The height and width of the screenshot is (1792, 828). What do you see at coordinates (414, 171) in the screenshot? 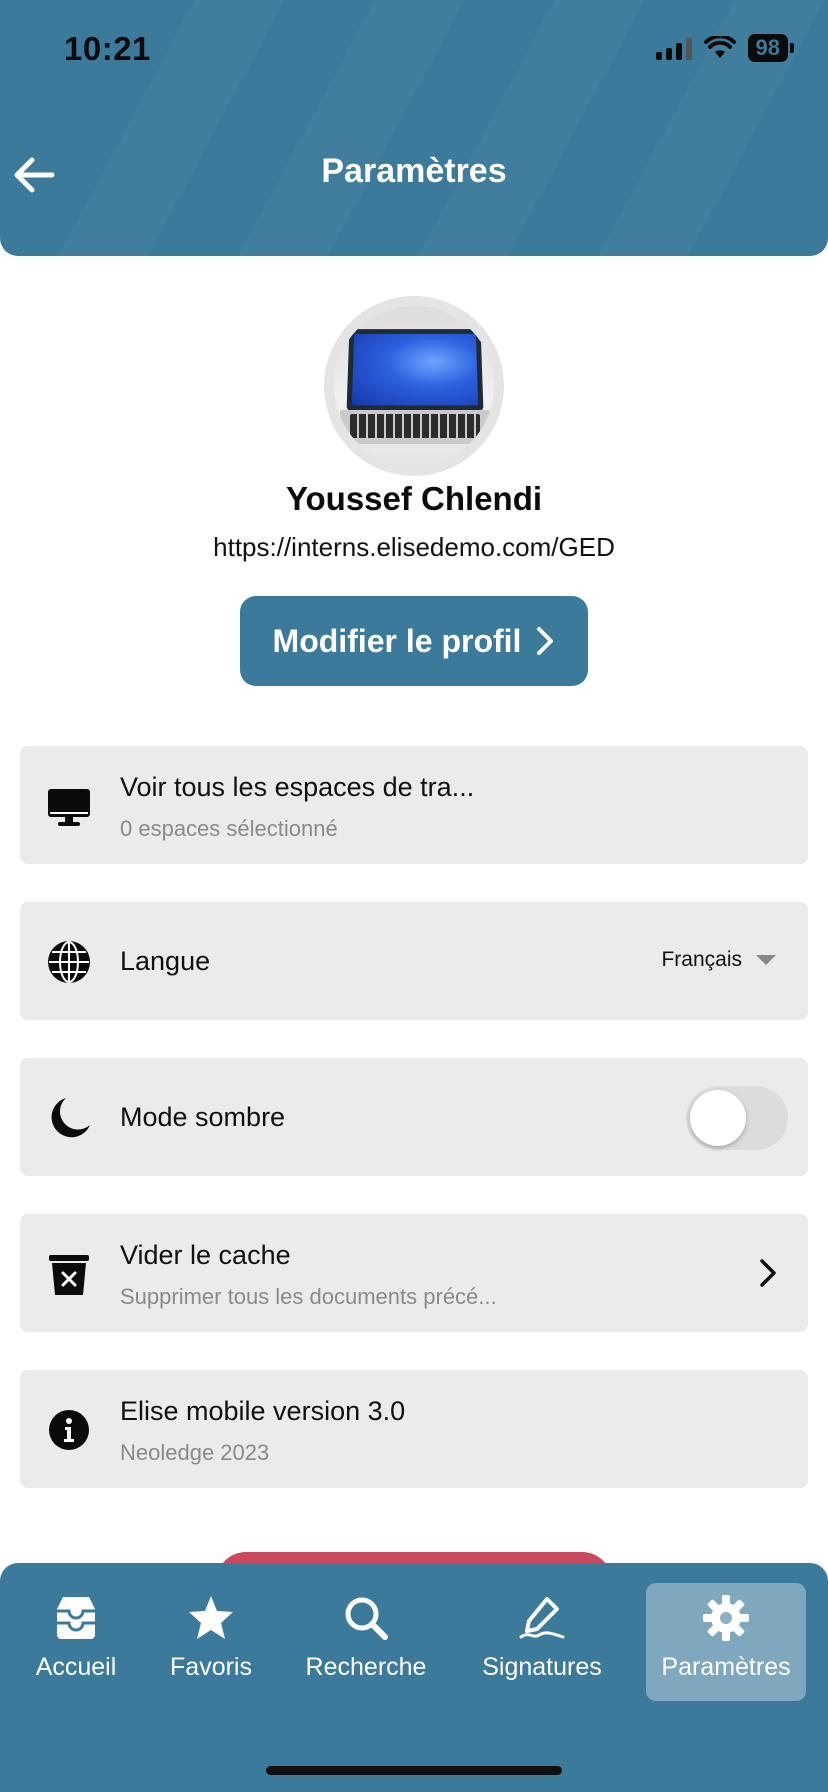
I see `page-title: Paramètres` at bounding box center [414, 171].